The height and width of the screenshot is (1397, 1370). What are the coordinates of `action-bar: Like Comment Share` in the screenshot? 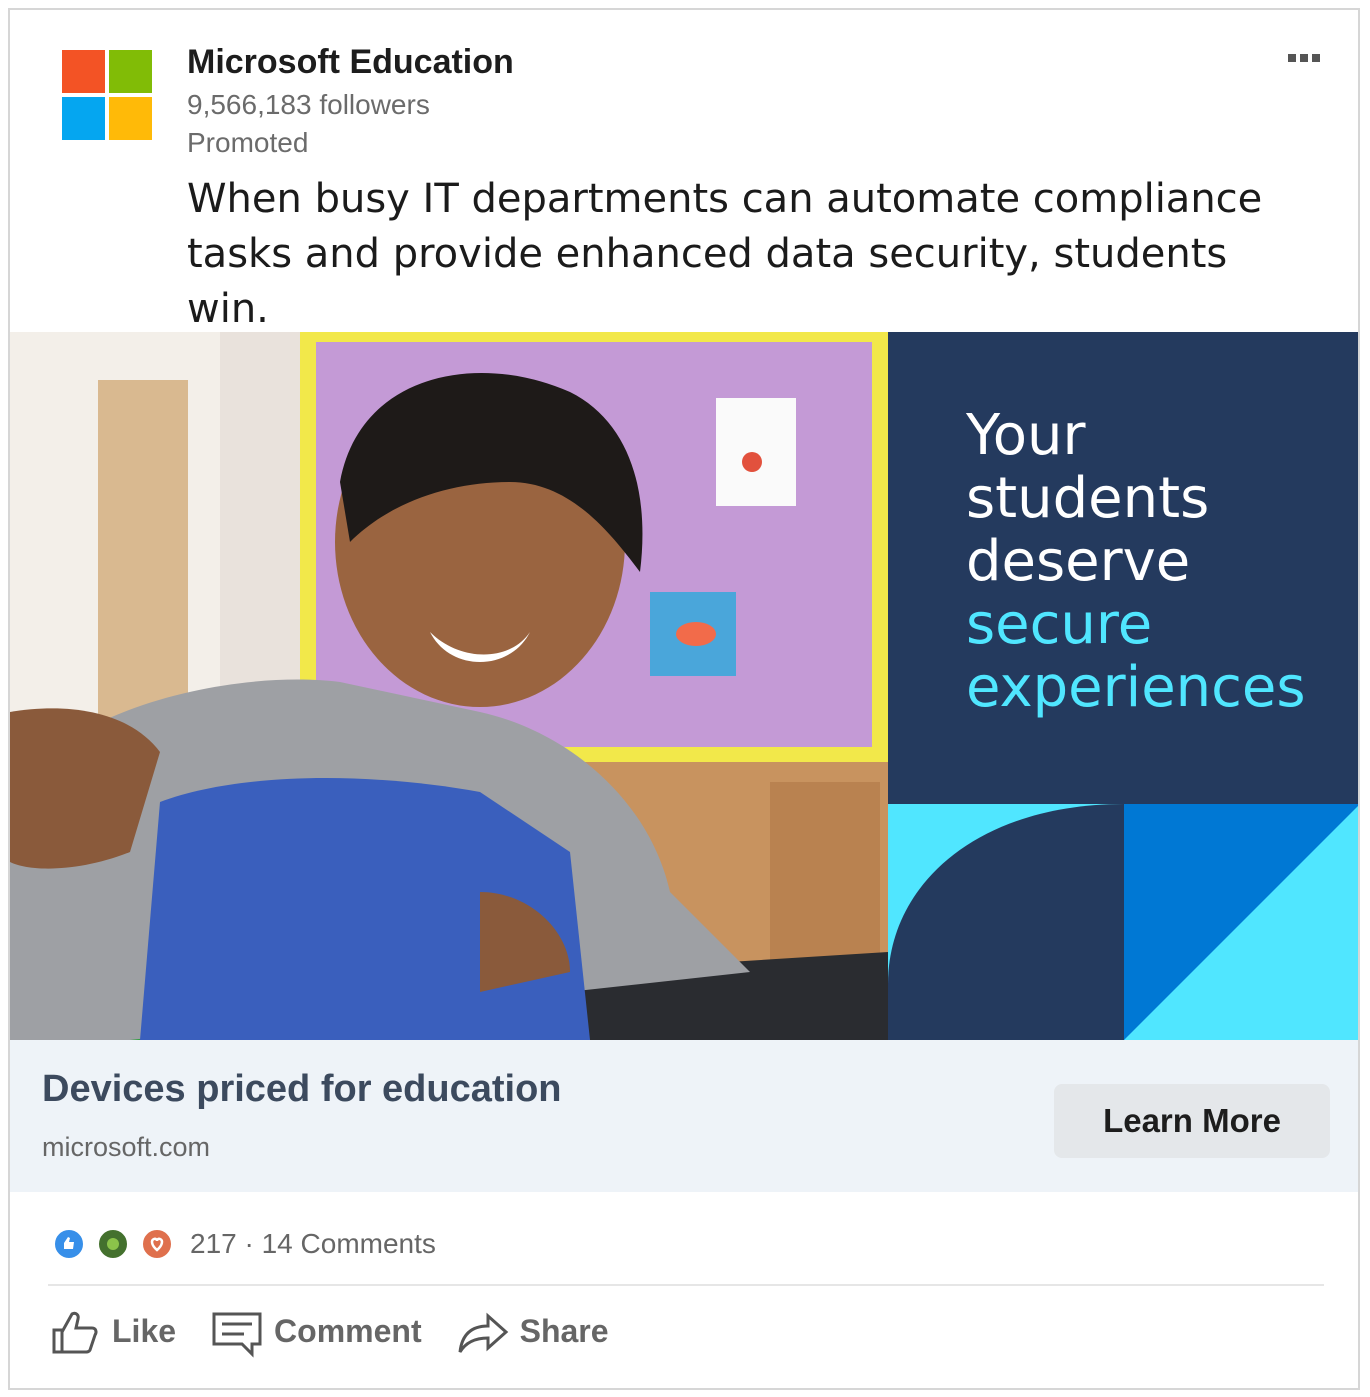 It's located at (345, 1331).